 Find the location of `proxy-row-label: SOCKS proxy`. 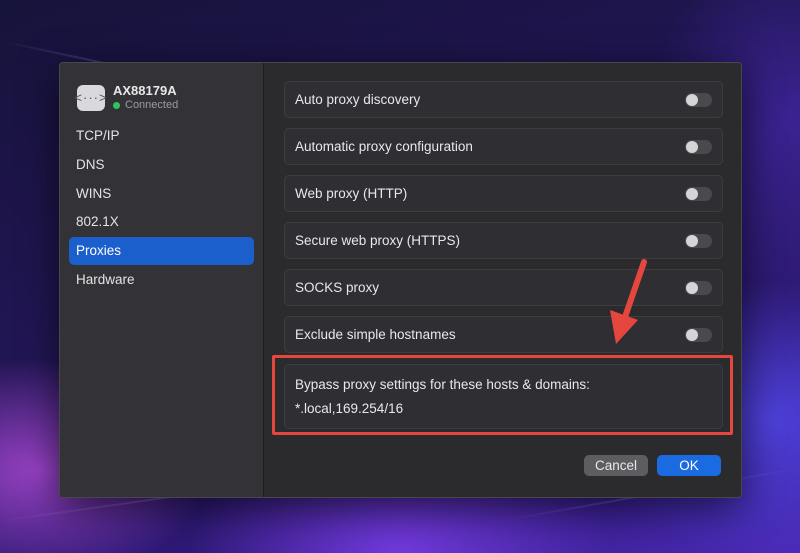

proxy-row-label: SOCKS proxy is located at coordinates (337, 287).